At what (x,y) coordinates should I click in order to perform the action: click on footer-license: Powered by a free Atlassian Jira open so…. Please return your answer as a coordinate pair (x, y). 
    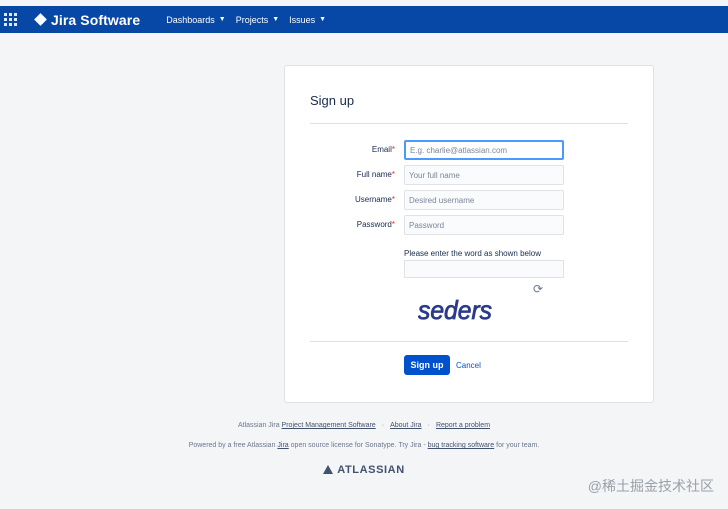
    Looking at the image, I should click on (364, 445).